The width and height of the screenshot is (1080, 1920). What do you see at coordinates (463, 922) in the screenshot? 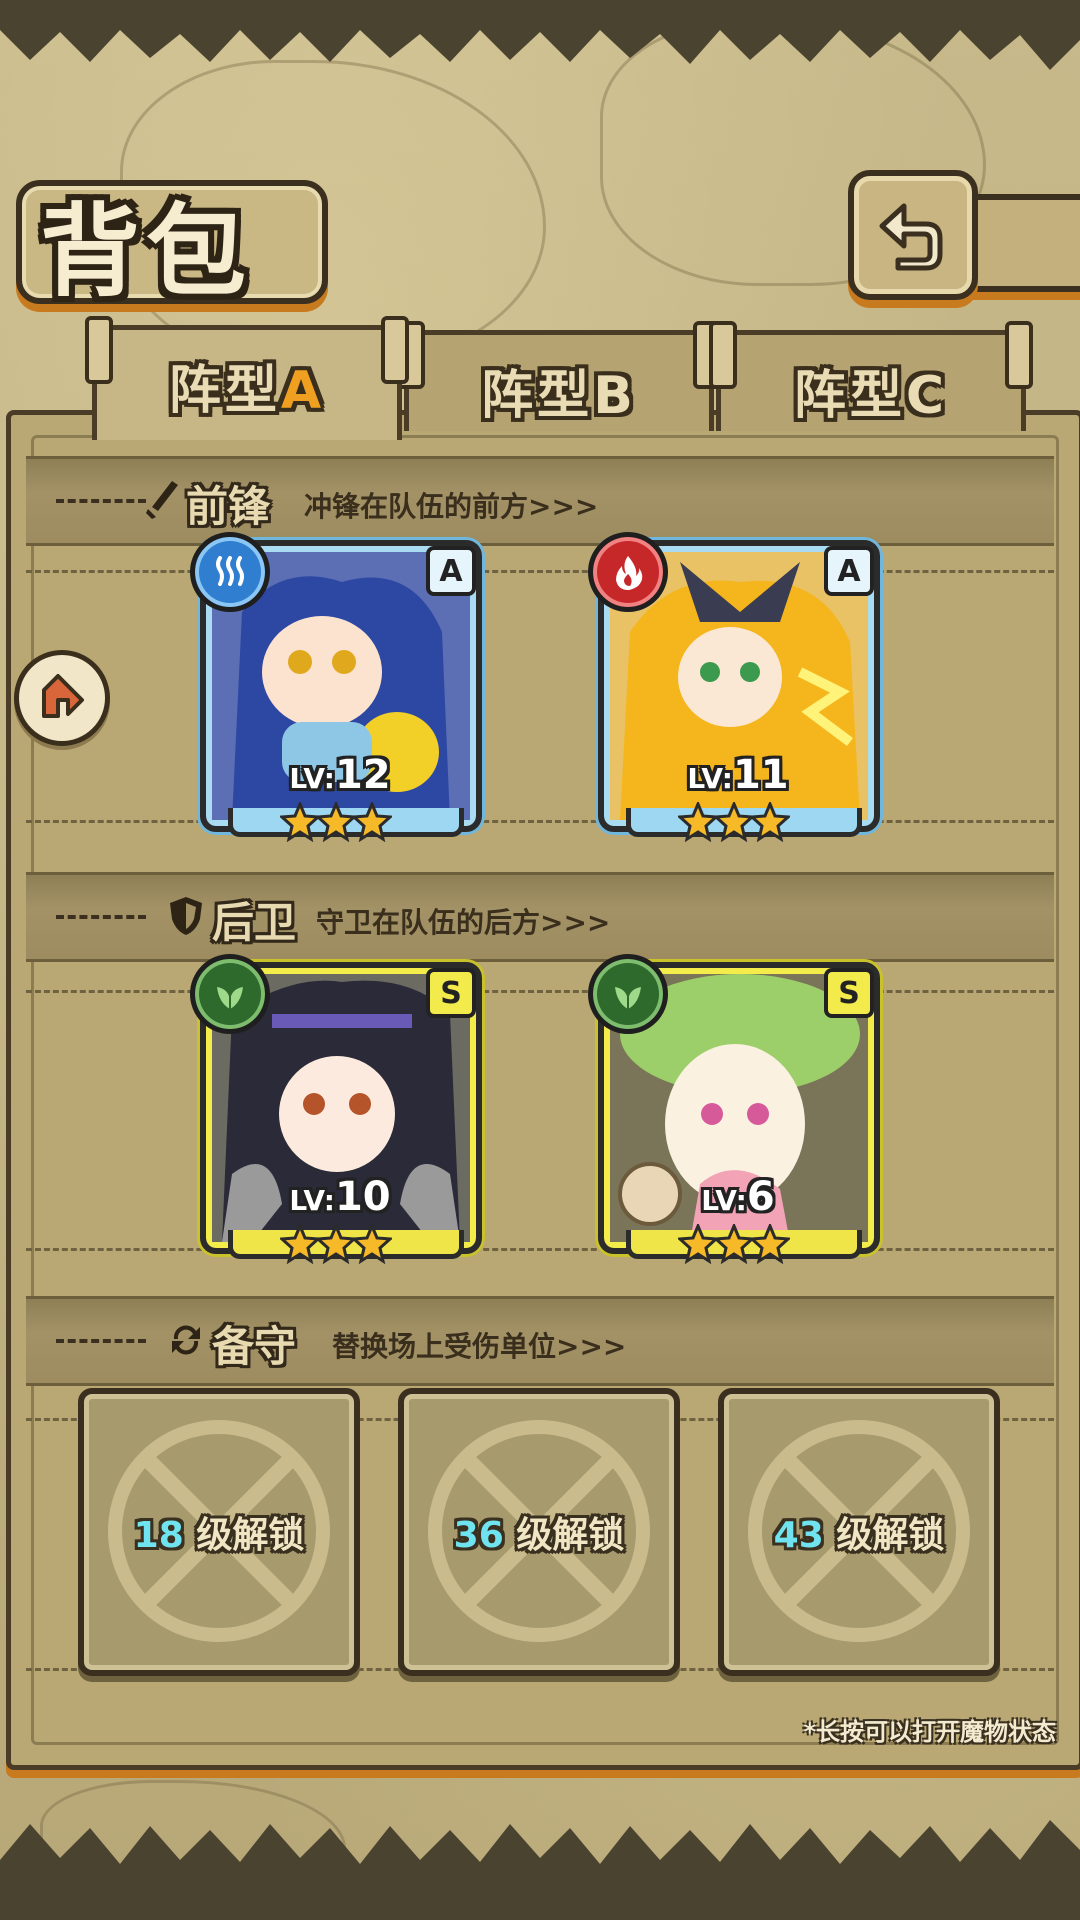
I see `section-subtitle: 守卫在队伍的后方>>>` at bounding box center [463, 922].